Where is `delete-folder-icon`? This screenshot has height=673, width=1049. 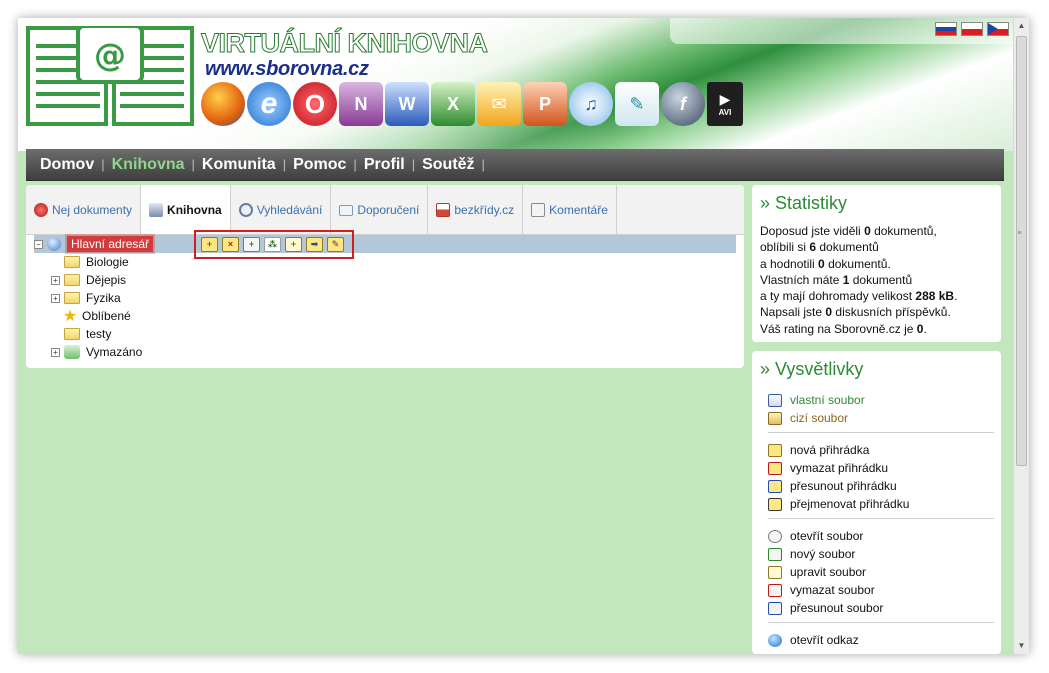
delete-folder-icon is located at coordinates (775, 468).